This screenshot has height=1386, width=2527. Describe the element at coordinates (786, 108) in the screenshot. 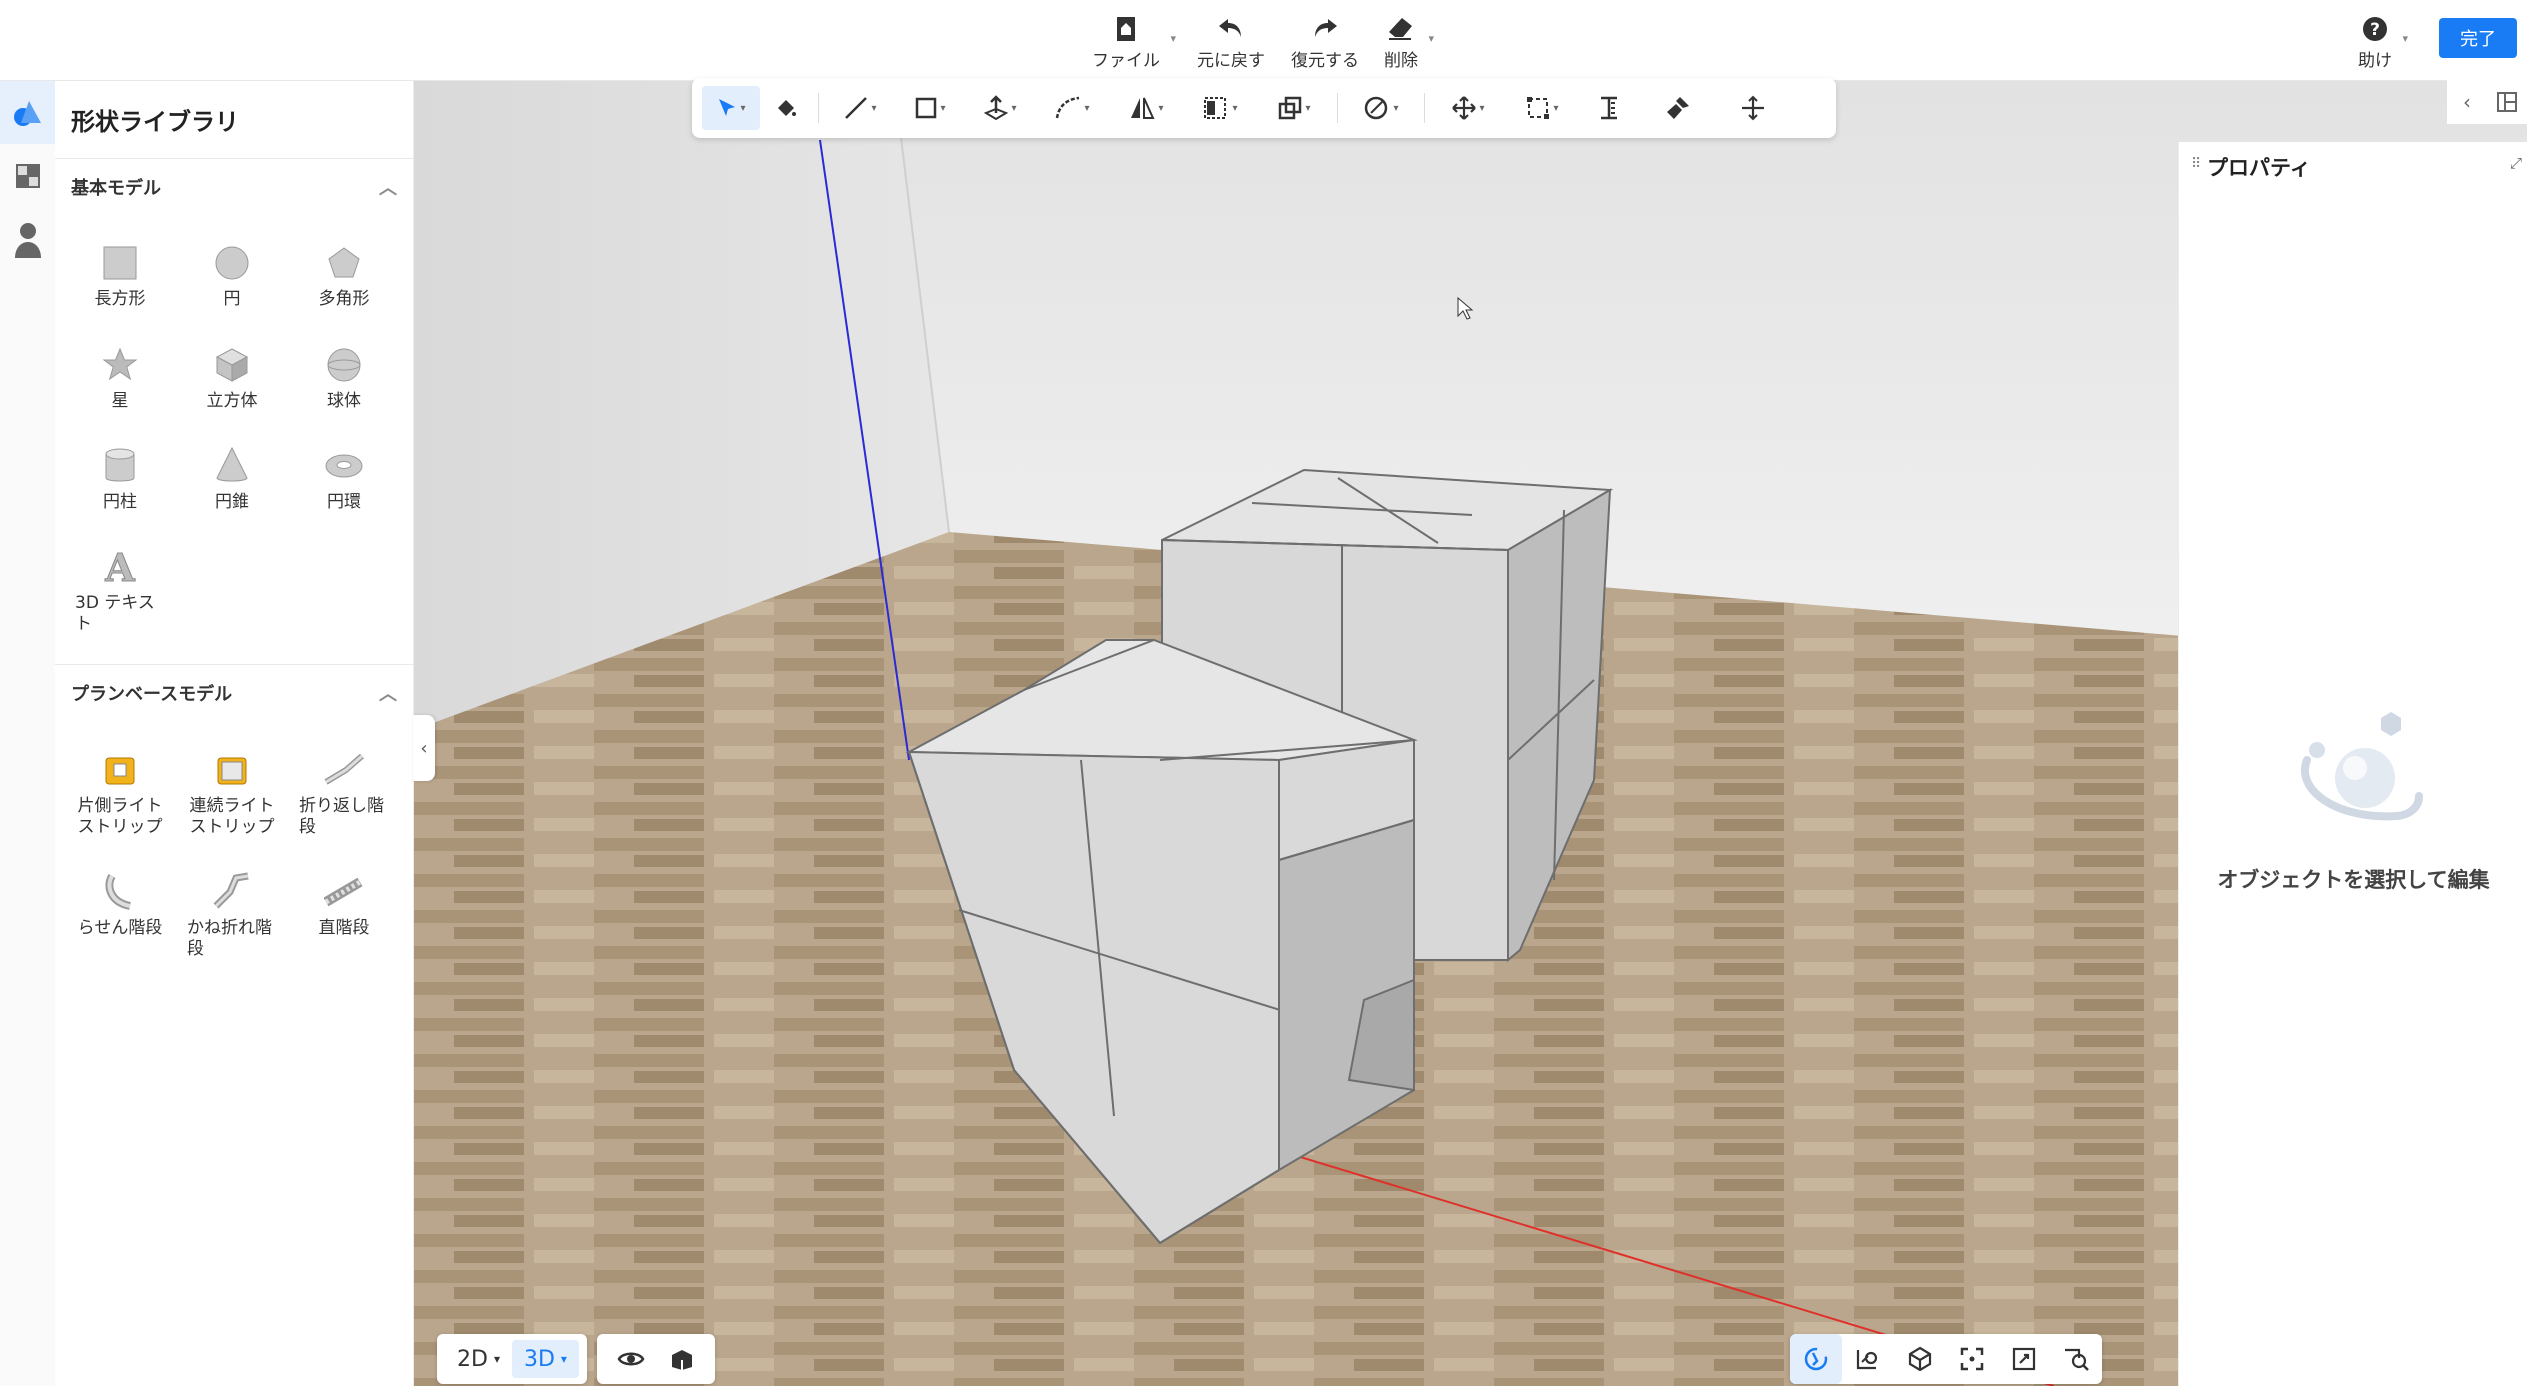

I see `paint-bucket-tool-button` at that location.